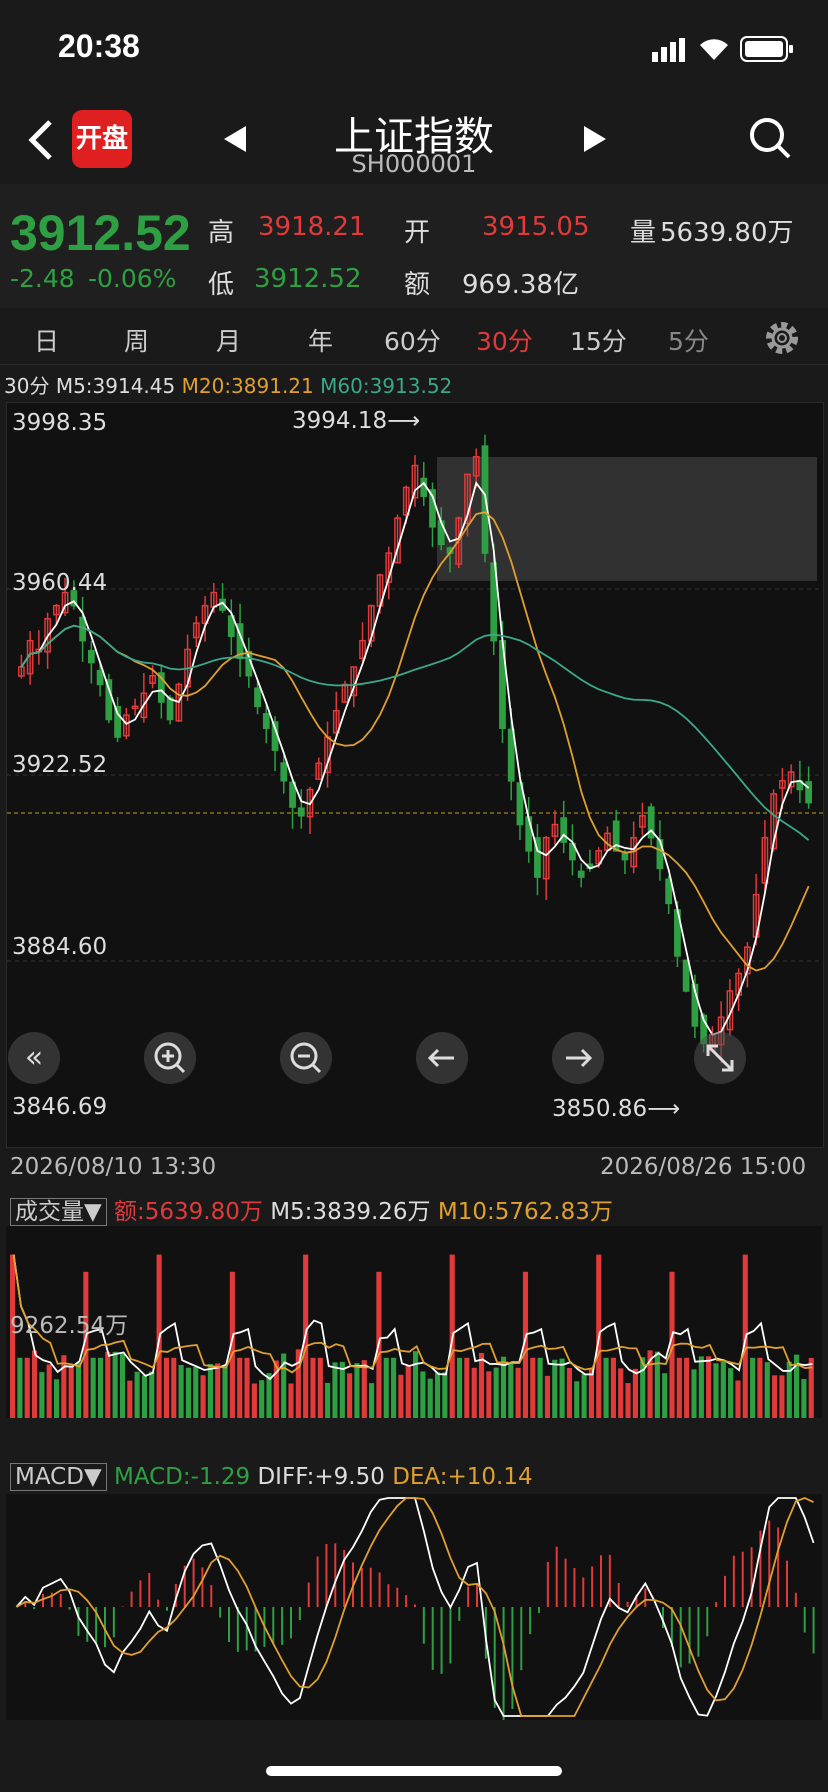 Image resolution: width=828 pixels, height=1792 pixels. What do you see at coordinates (412, 340) in the screenshot?
I see `tab-60min: 60分` at bounding box center [412, 340].